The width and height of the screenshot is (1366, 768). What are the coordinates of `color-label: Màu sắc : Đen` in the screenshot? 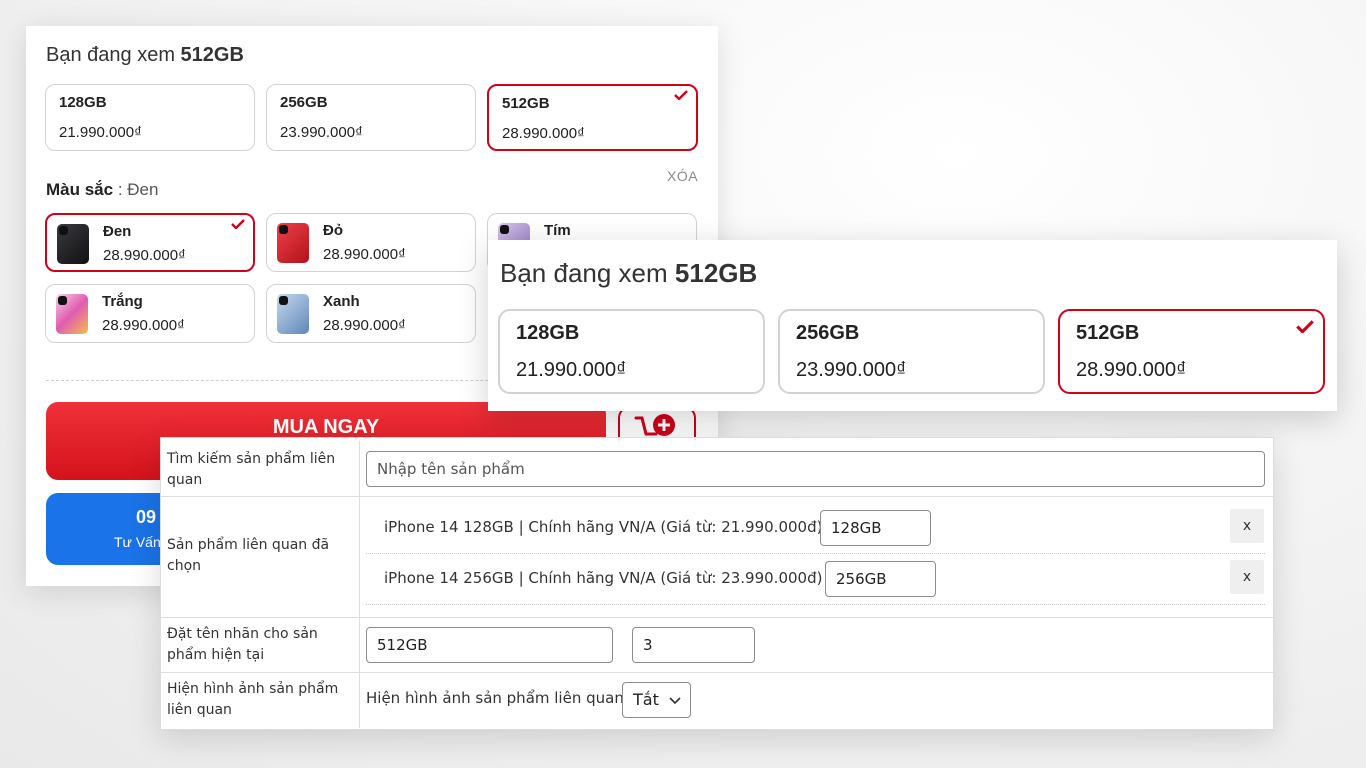 It's located at (102, 189).